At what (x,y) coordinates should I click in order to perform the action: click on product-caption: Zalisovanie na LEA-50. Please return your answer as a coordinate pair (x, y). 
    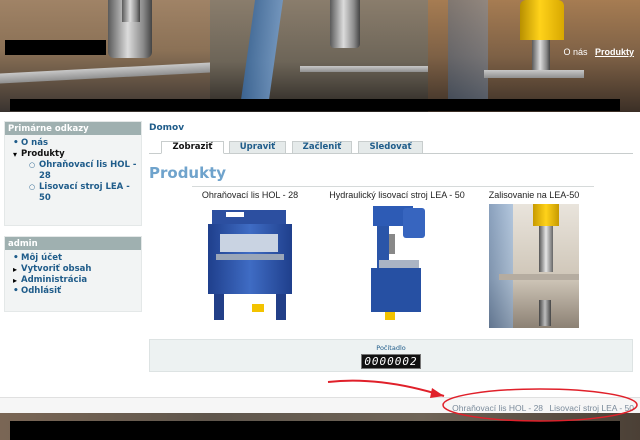
    Looking at the image, I should click on (534, 195).